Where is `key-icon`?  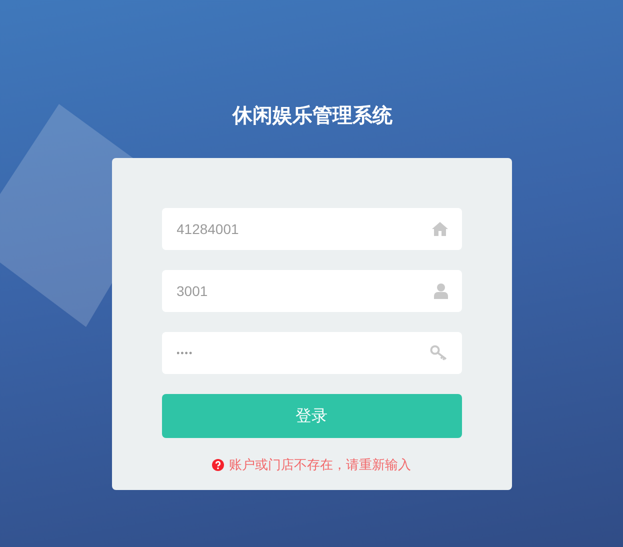 key-icon is located at coordinates (439, 353).